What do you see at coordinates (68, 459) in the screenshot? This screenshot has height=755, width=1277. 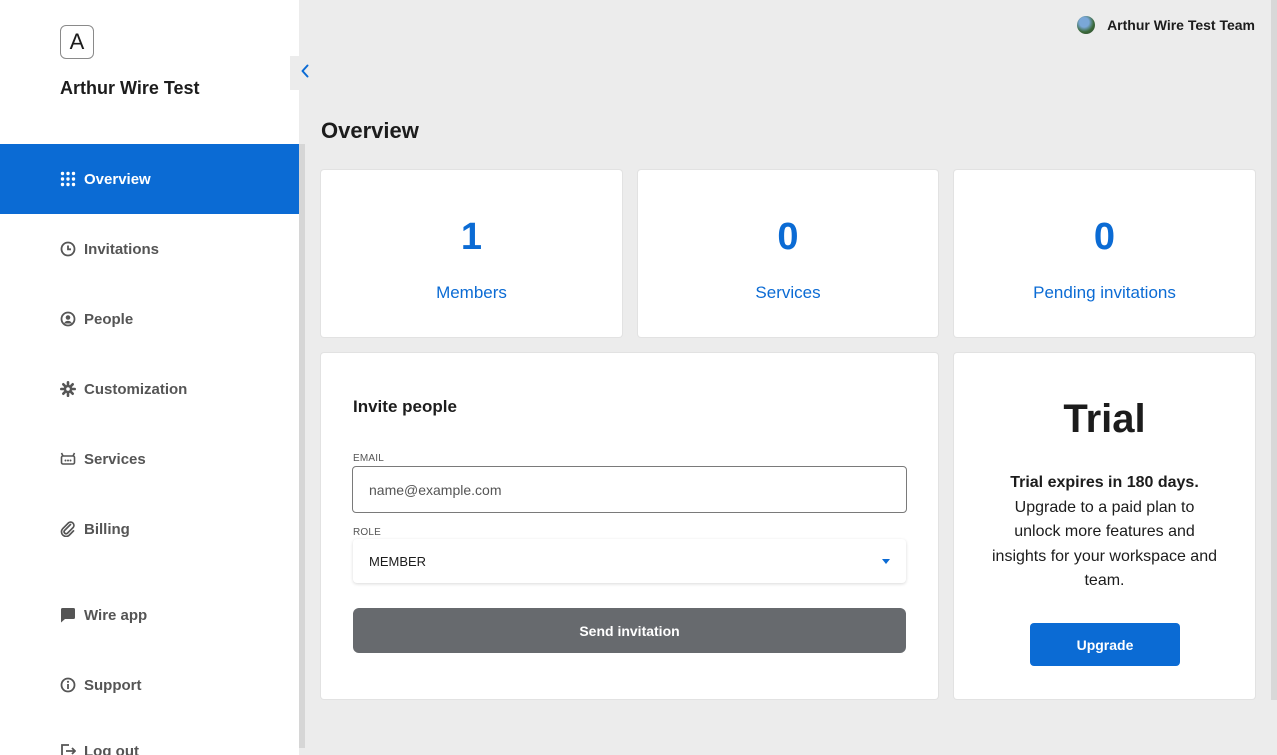 I see `robot-icon` at bounding box center [68, 459].